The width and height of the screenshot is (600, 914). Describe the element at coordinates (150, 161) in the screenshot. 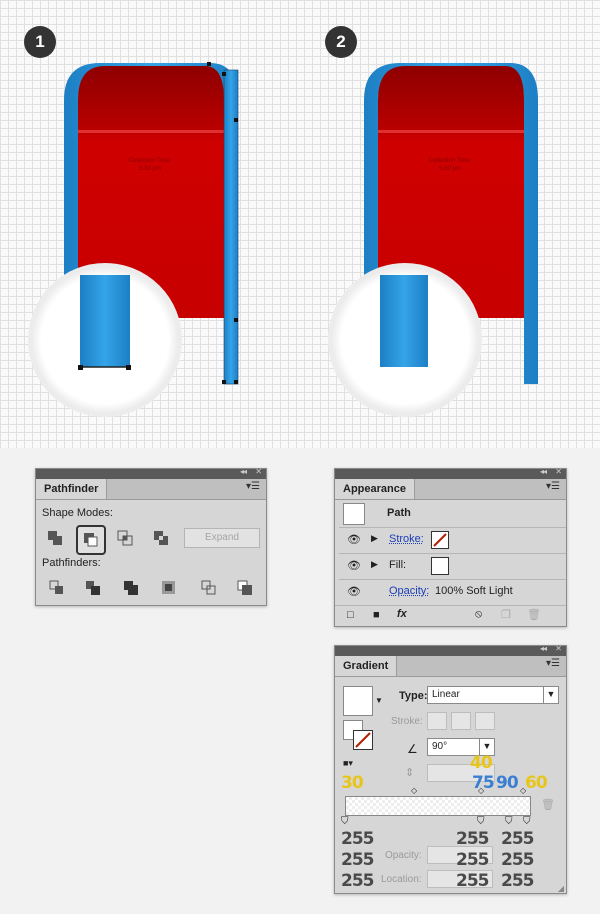

I see `mailbox-label-1: Collection Time:` at that location.